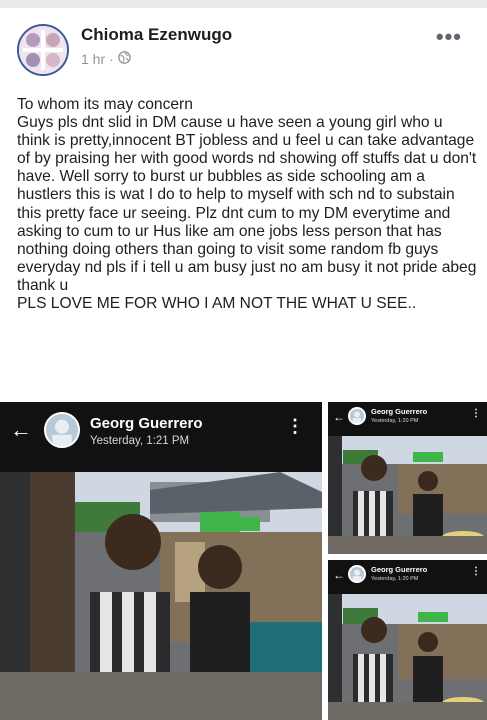 The width and height of the screenshot is (487, 720). I want to click on screenshot-header: ← Georg Guerrero Yesterday, 1:21 PM ⋮, so click(161, 437).